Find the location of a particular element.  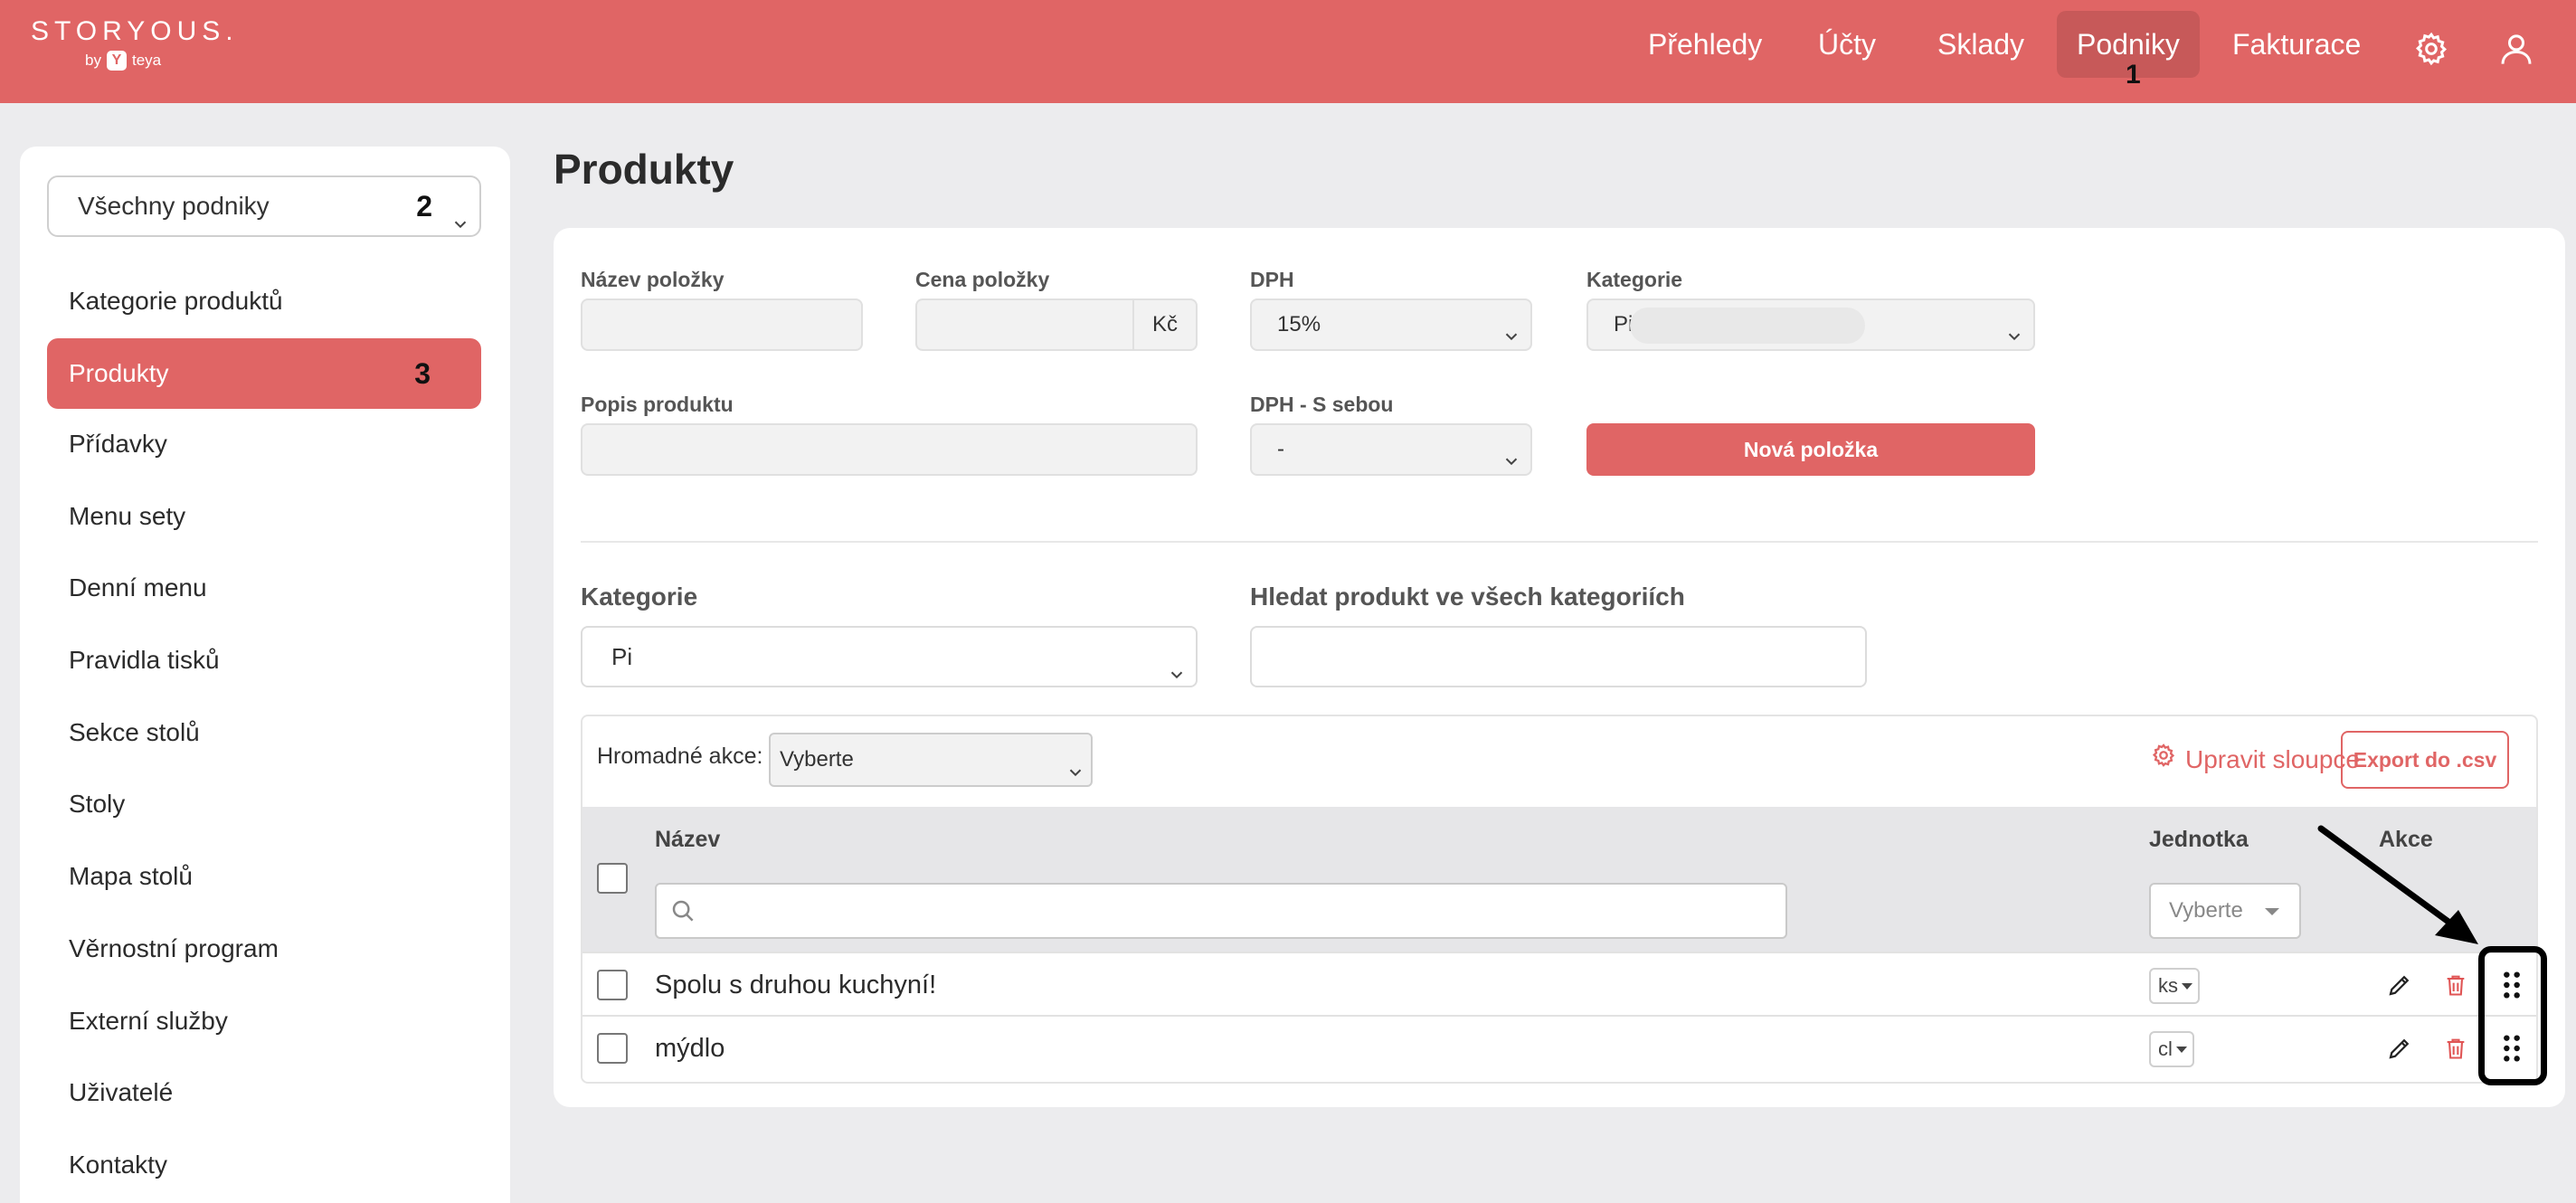

sidebar-item-kontakty: Kontakty is located at coordinates (264, 1165).